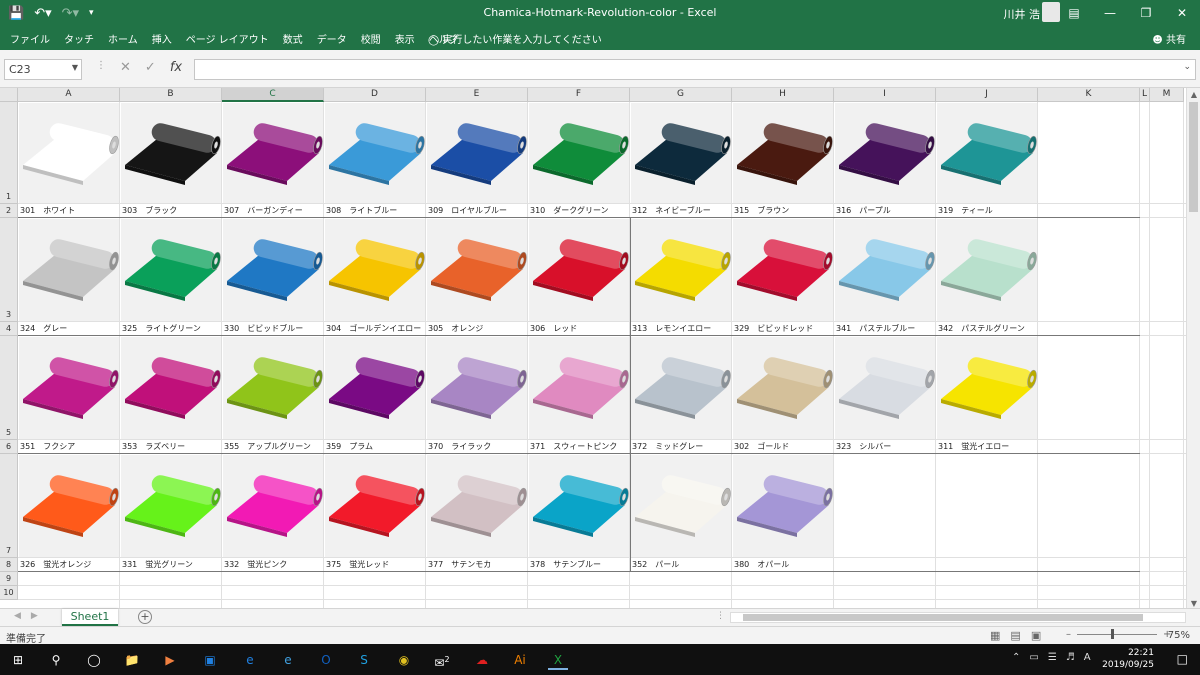 This screenshot has width=1200, height=675. What do you see at coordinates (1179, 635) in the screenshot?
I see `zoom-level: 75%` at bounding box center [1179, 635].